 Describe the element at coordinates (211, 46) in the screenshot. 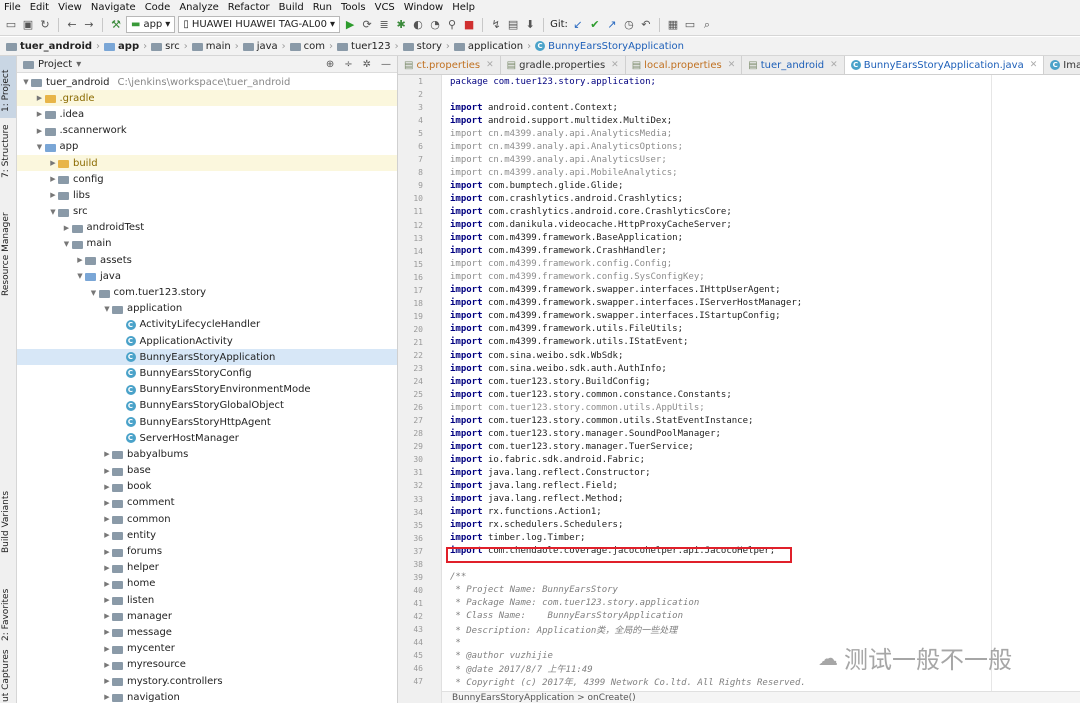

I see `breadcrumb-item: main` at that location.